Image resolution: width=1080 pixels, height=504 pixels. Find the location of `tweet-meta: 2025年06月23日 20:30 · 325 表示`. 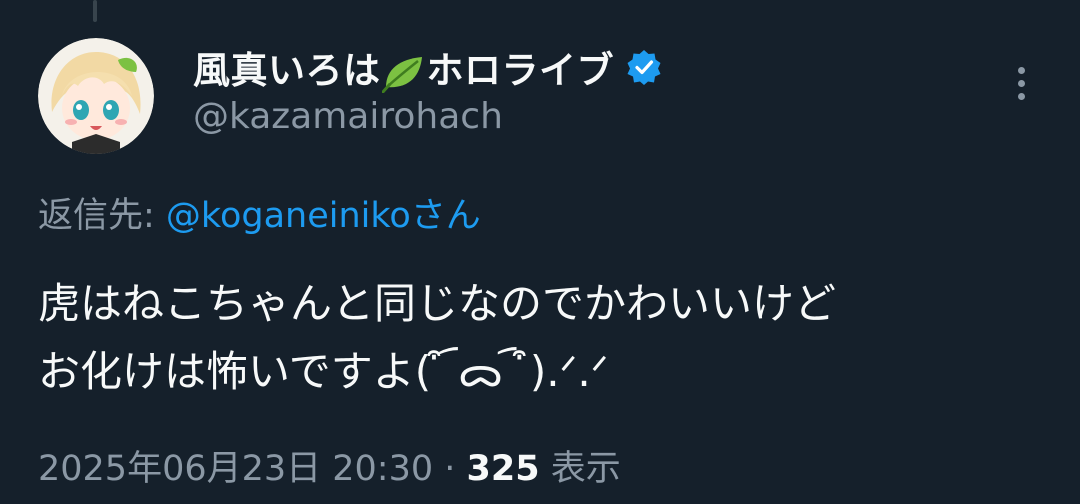

tweet-meta: 2025年06月23日 20:30 · 325 表示 is located at coordinates (329, 465).